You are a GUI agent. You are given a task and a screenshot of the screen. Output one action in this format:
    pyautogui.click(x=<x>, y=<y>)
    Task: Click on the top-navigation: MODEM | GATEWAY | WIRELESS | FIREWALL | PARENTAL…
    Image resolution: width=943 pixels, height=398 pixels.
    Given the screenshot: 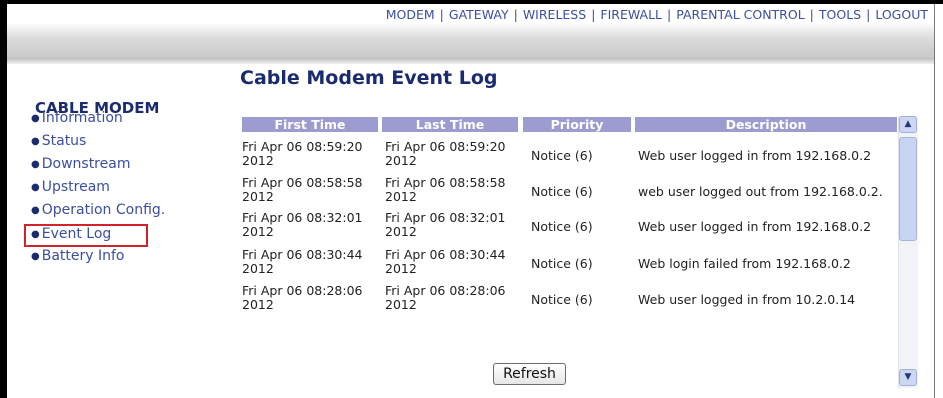 What is the action you would take?
    pyautogui.click(x=470, y=15)
    